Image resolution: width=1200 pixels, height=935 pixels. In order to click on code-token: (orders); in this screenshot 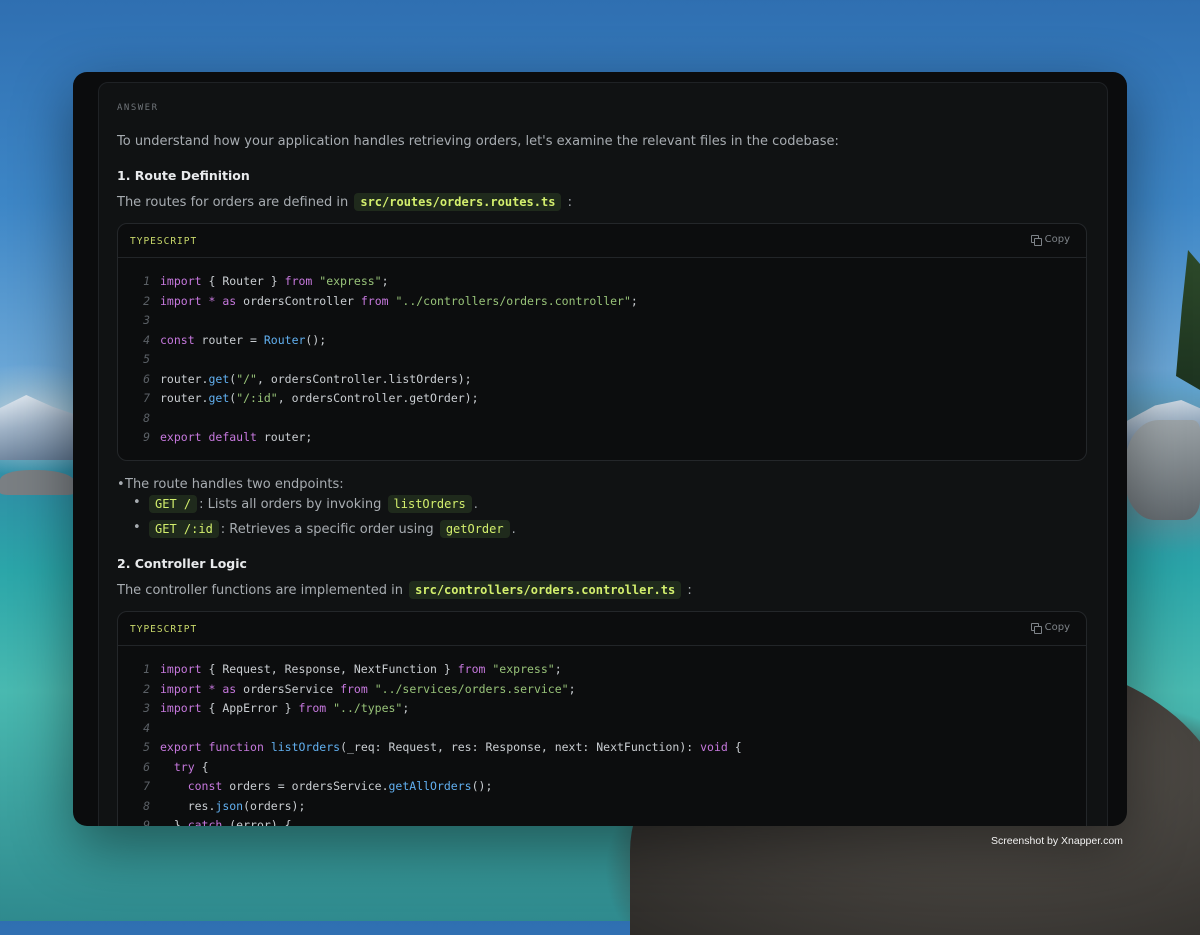, I will do `click(274, 805)`.